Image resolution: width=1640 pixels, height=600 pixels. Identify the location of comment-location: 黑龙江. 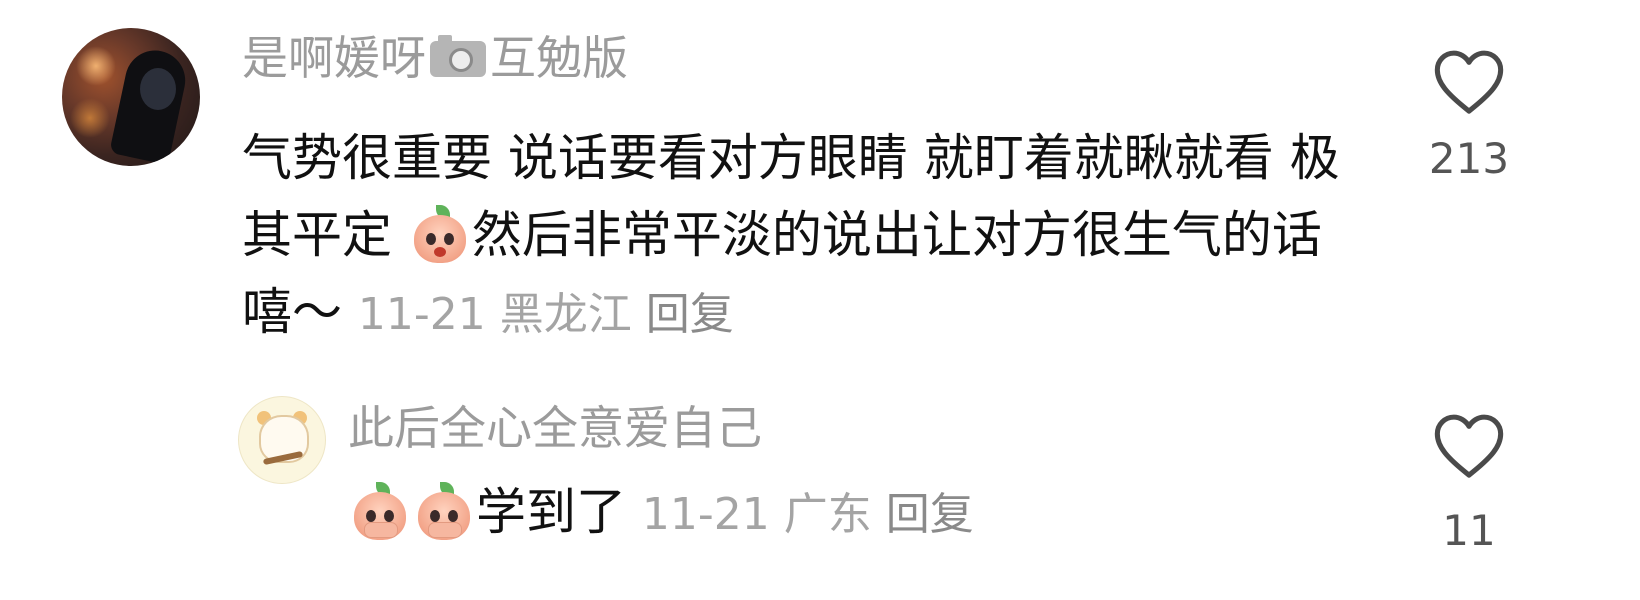
(565, 314).